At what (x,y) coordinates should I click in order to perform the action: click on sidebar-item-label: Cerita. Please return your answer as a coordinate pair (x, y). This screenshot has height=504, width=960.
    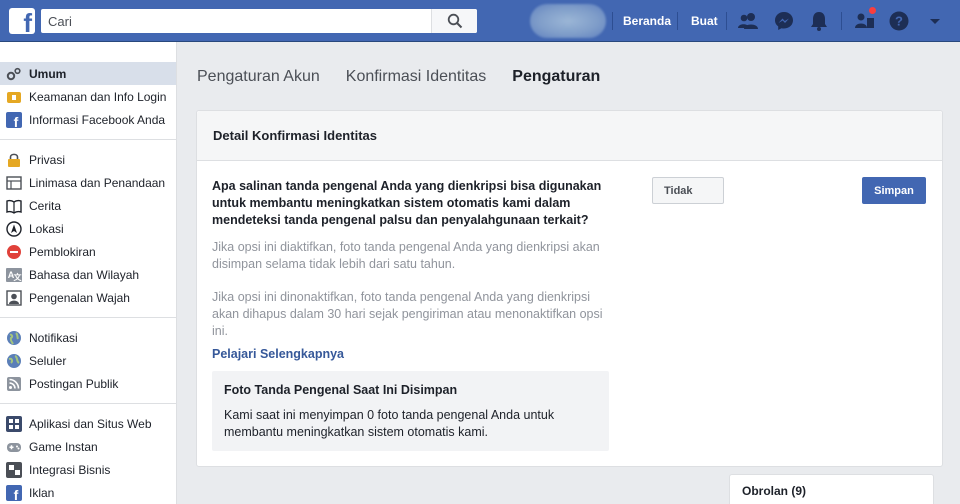
    Looking at the image, I should click on (45, 205).